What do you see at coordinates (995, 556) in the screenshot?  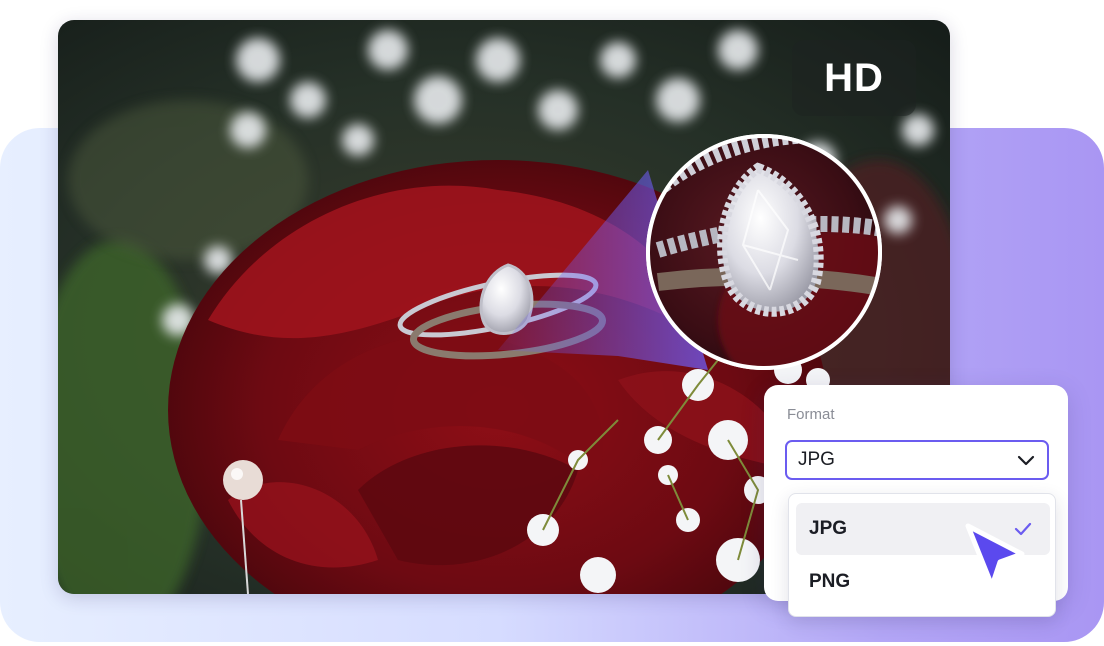 I see `cursor-arrow-icon` at bounding box center [995, 556].